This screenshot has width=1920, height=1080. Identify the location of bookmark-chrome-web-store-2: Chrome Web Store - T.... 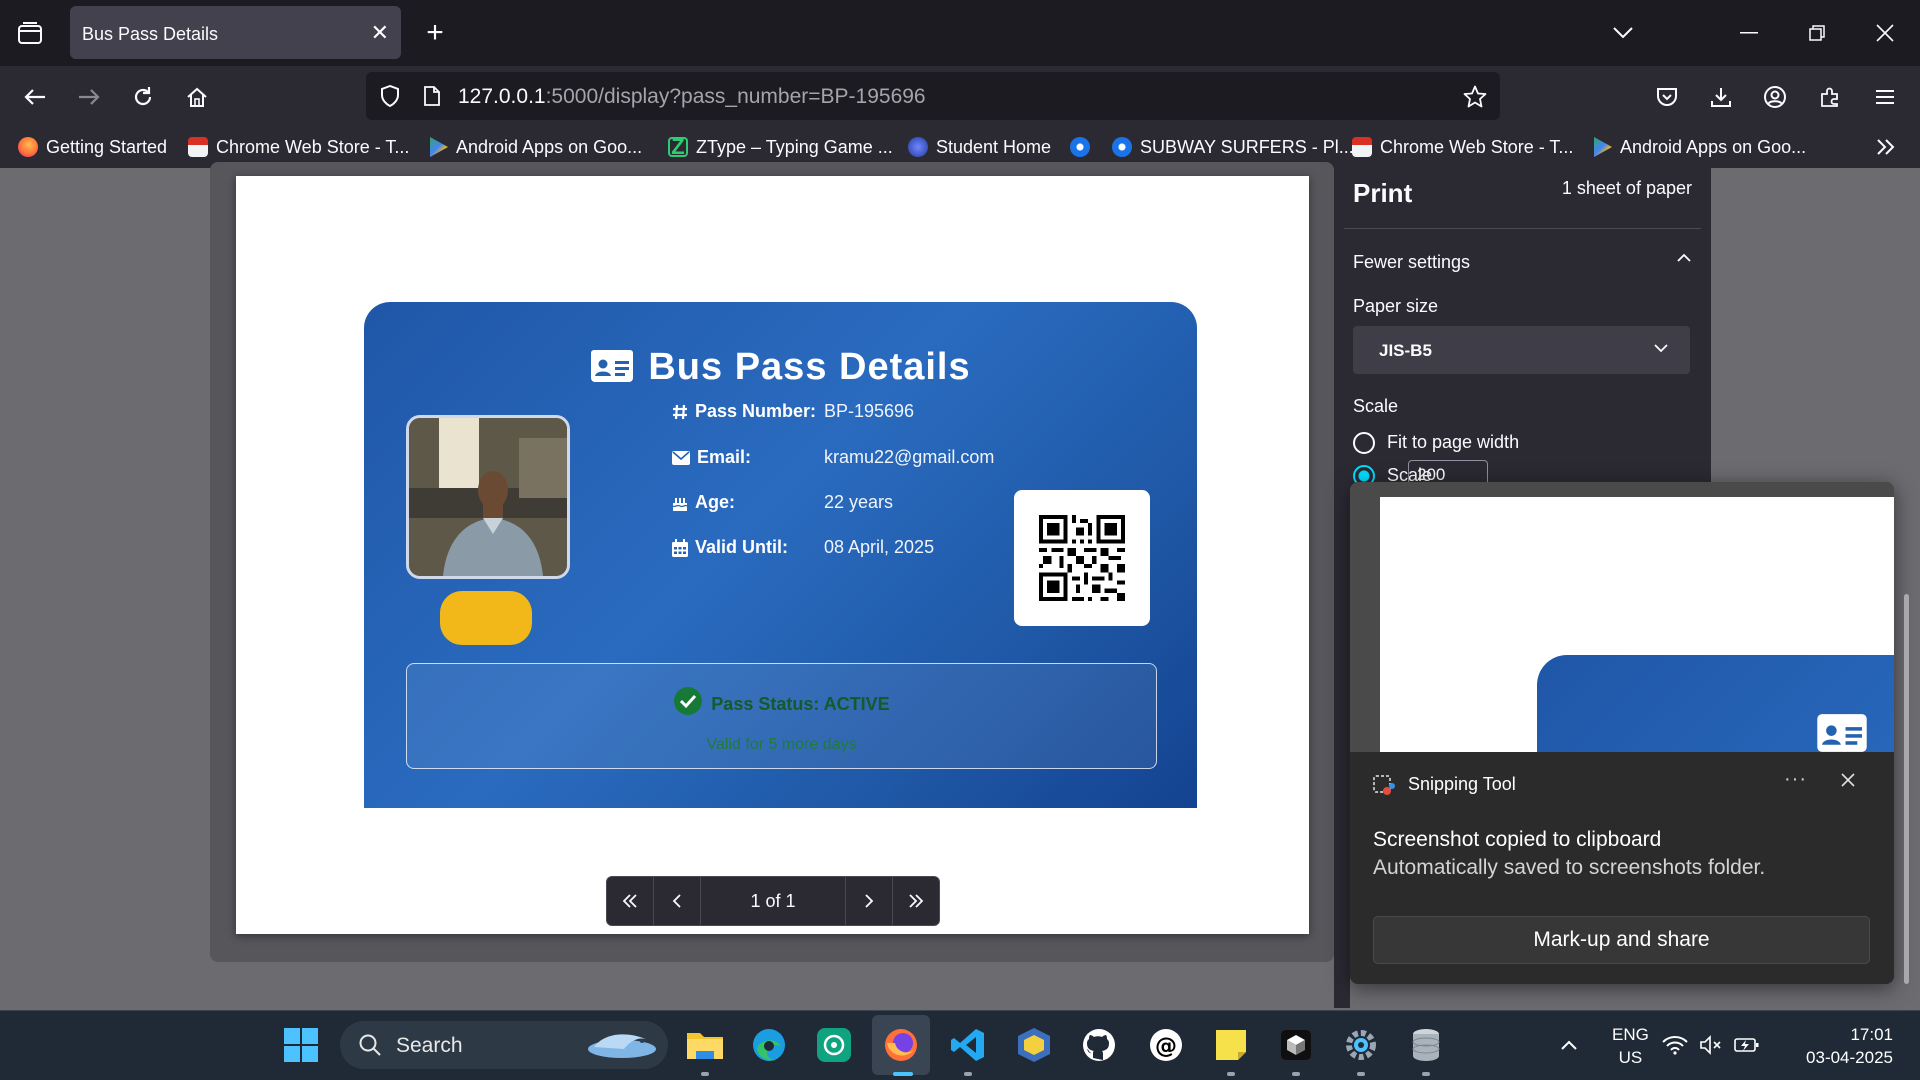
(1462, 147).